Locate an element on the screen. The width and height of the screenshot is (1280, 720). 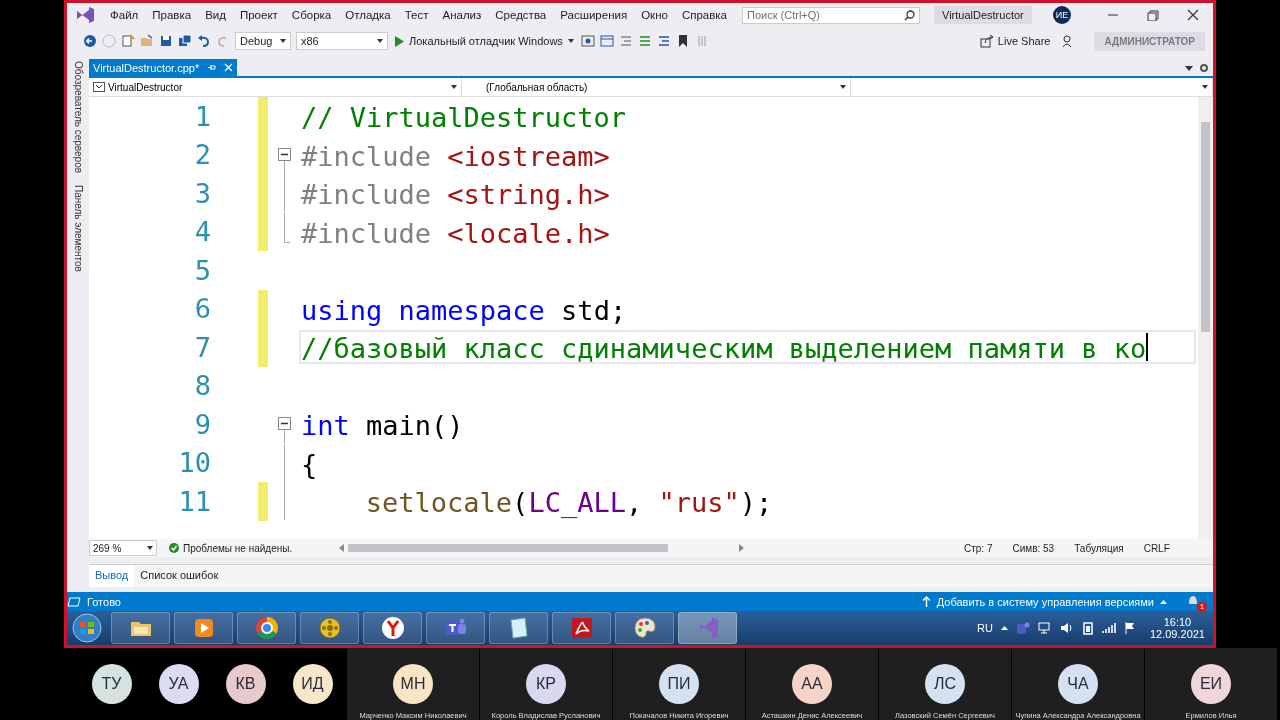
configuration-dropdown: Debug is located at coordinates (263, 41).